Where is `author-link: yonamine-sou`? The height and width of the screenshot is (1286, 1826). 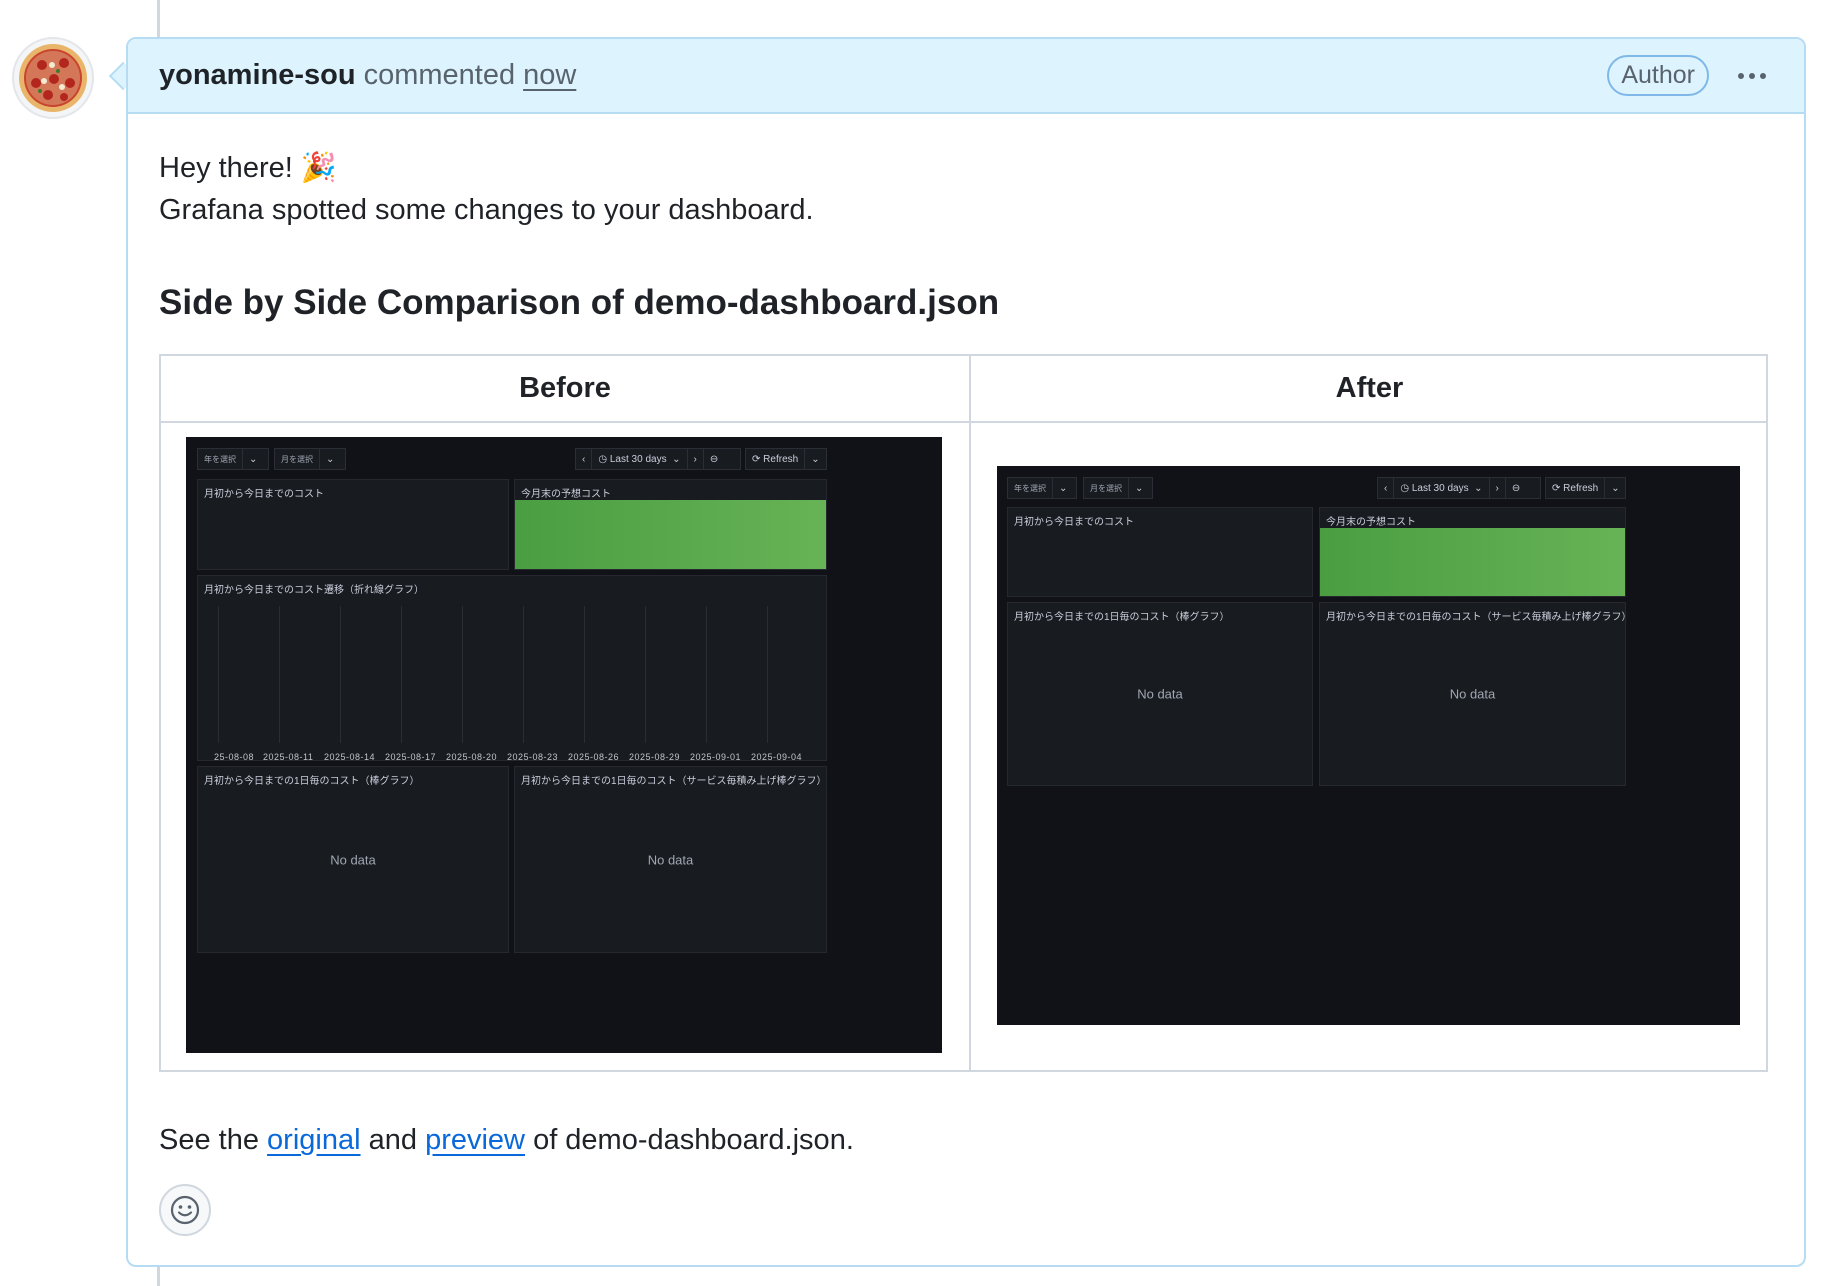 author-link: yonamine-sou is located at coordinates (257, 75).